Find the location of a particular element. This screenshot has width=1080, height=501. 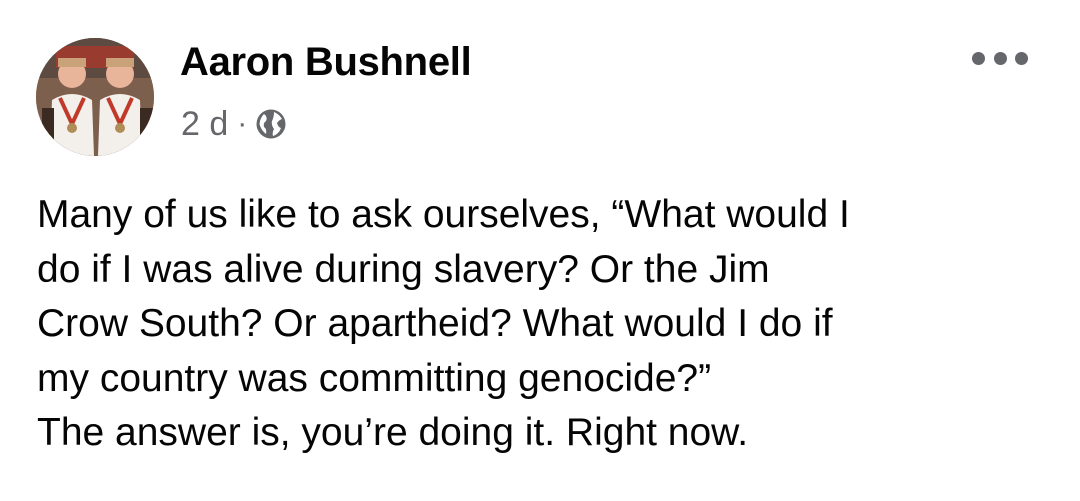

avatar is located at coordinates (95, 97).